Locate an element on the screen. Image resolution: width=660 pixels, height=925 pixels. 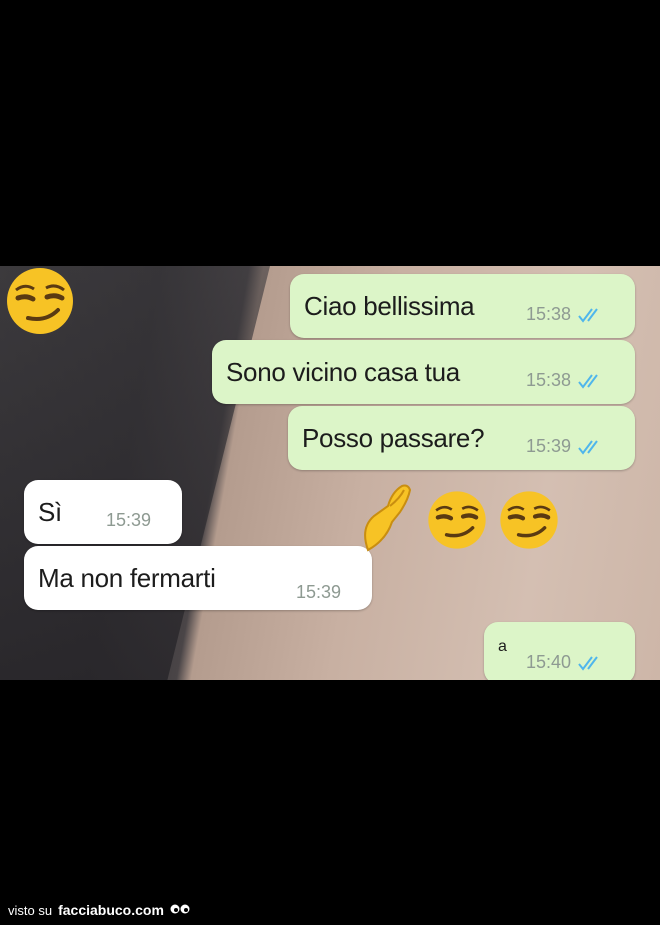
message-text: Sì is located at coordinates (50, 512).